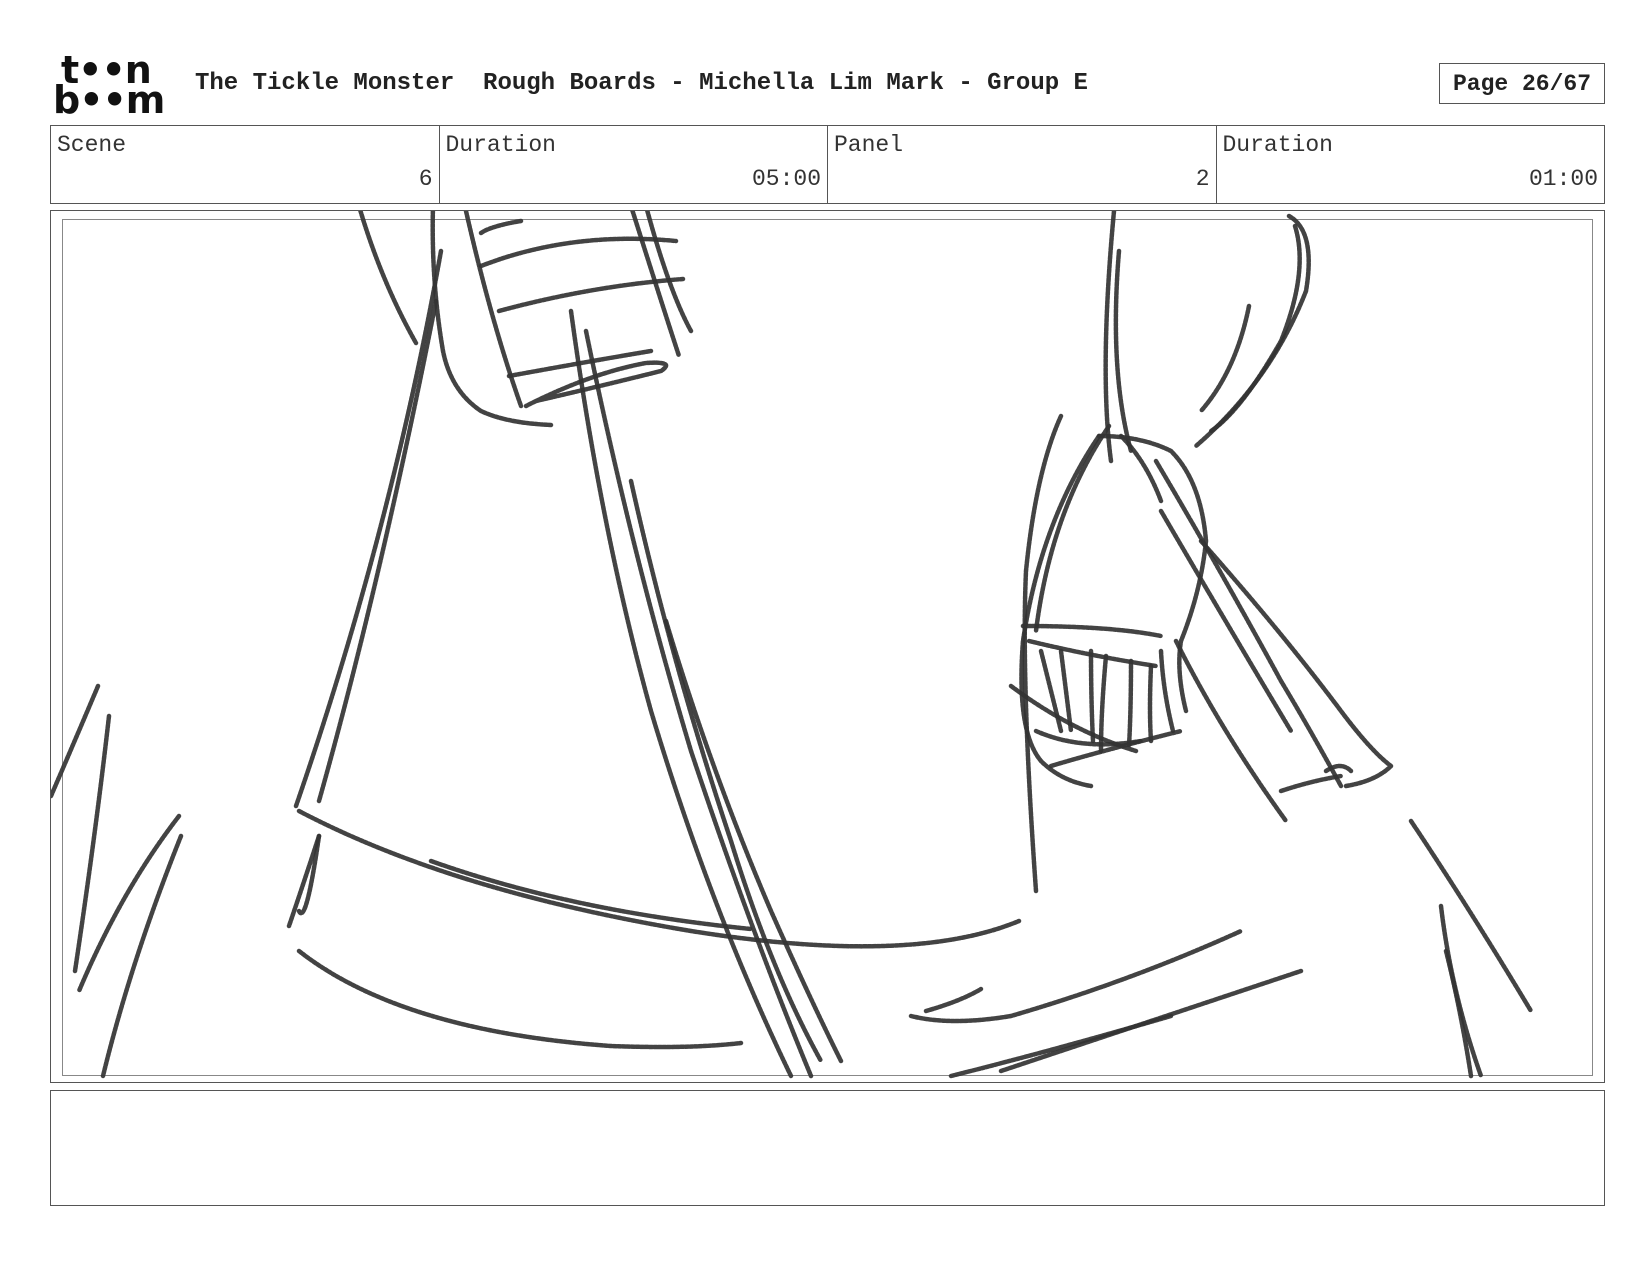  What do you see at coordinates (245, 164) in the screenshot?
I see `scene-cell: Scene 6` at bounding box center [245, 164].